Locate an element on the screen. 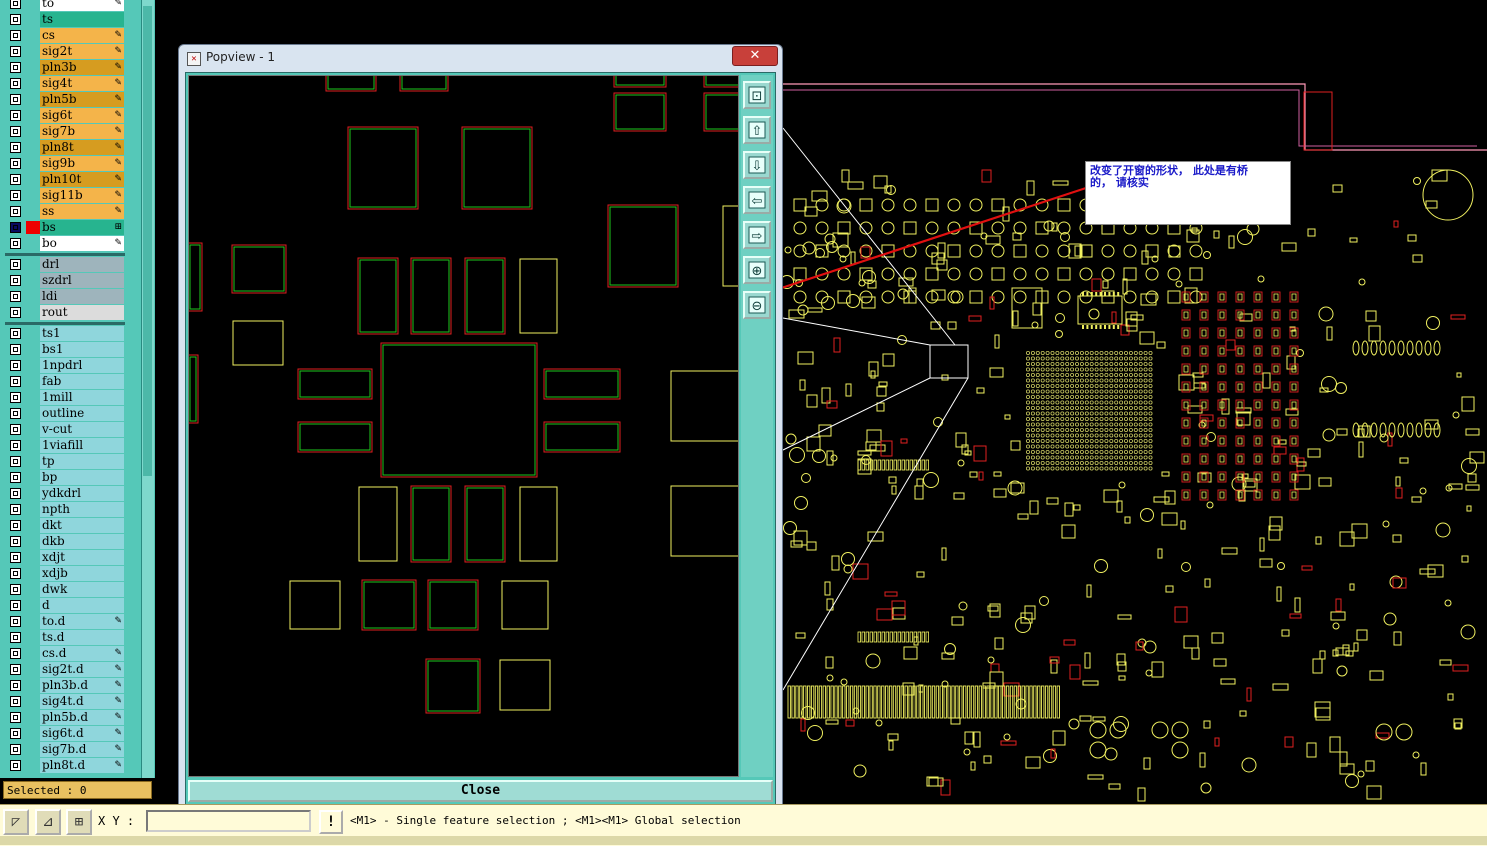  layer-row-bs: bs ⊞ is located at coordinates (65, 227).